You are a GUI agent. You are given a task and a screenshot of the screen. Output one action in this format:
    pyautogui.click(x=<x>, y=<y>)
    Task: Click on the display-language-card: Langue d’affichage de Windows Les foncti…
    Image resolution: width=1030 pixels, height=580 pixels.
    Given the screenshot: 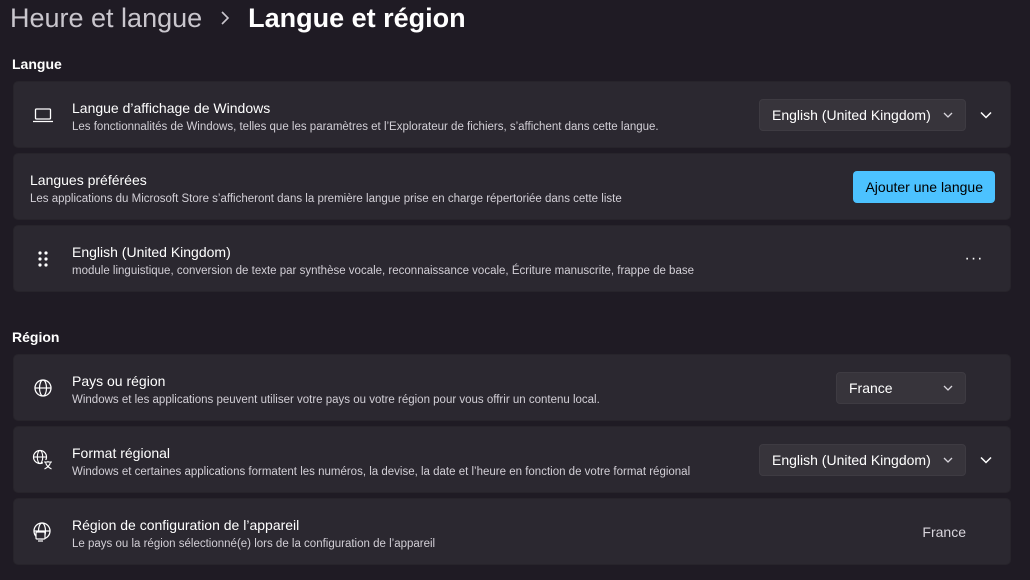 What is the action you would take?
    pyautogui.click(x=512, y=114)
    